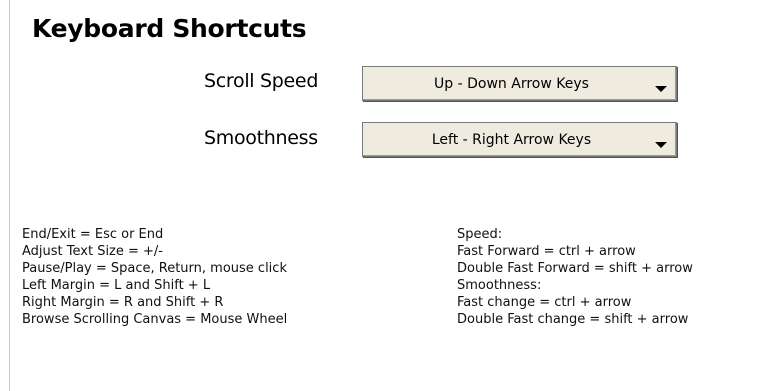 Image resolution: width=774 pixels, height=391 pixels. What do you see at coordinates (155, 319) in the screenshot?
I see `list-item: Browse Scrolling Canvas = Mouse Wheel` at bounding box center [155, 319].